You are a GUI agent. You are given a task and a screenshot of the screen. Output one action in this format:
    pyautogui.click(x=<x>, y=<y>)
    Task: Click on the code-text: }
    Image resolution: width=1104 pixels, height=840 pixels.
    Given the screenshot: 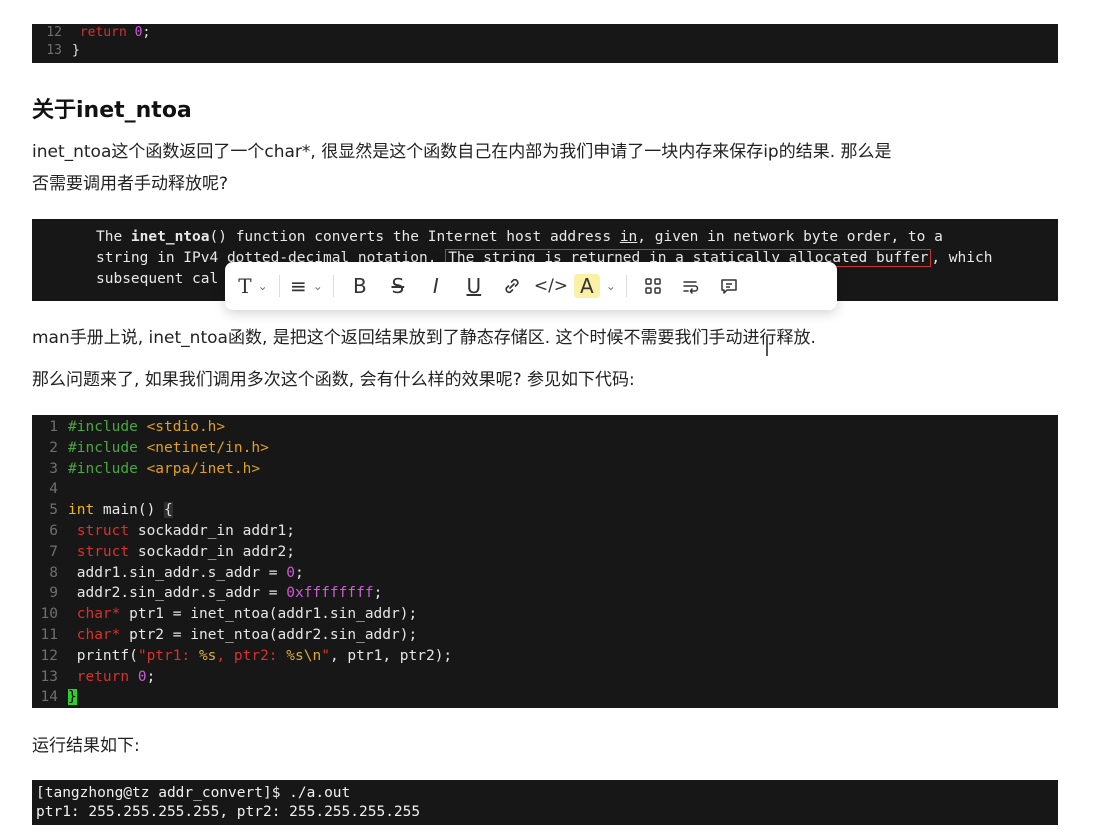 What is the action you would take?
    pyautogui.click(x=76, y=50)
    